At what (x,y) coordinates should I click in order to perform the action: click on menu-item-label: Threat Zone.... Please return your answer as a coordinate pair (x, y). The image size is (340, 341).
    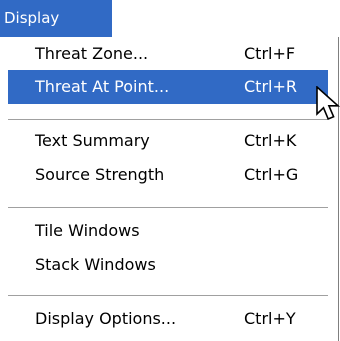
    Looking at the image, I should click on (92, 53).